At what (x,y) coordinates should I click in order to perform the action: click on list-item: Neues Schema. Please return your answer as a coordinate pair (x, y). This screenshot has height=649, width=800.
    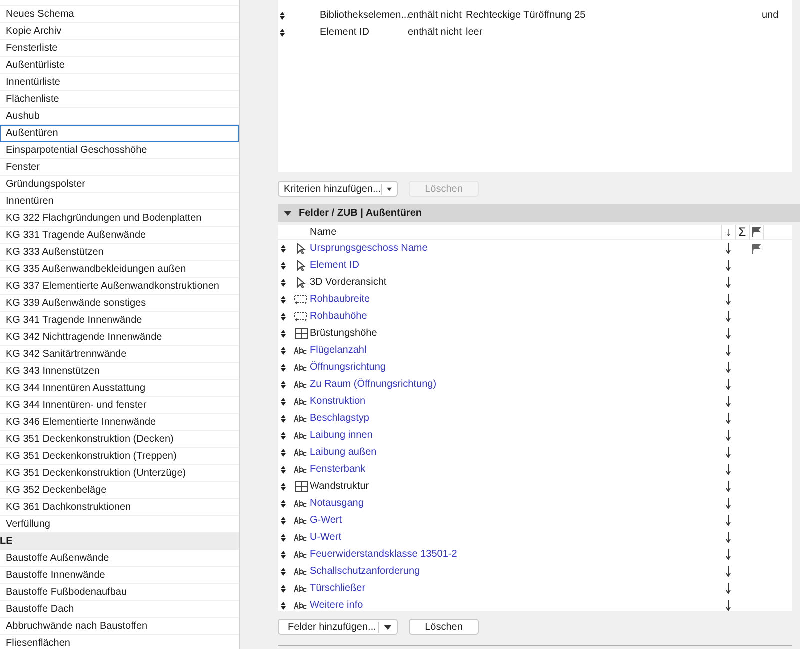
    Looking at the image, I should click on (119, 14).